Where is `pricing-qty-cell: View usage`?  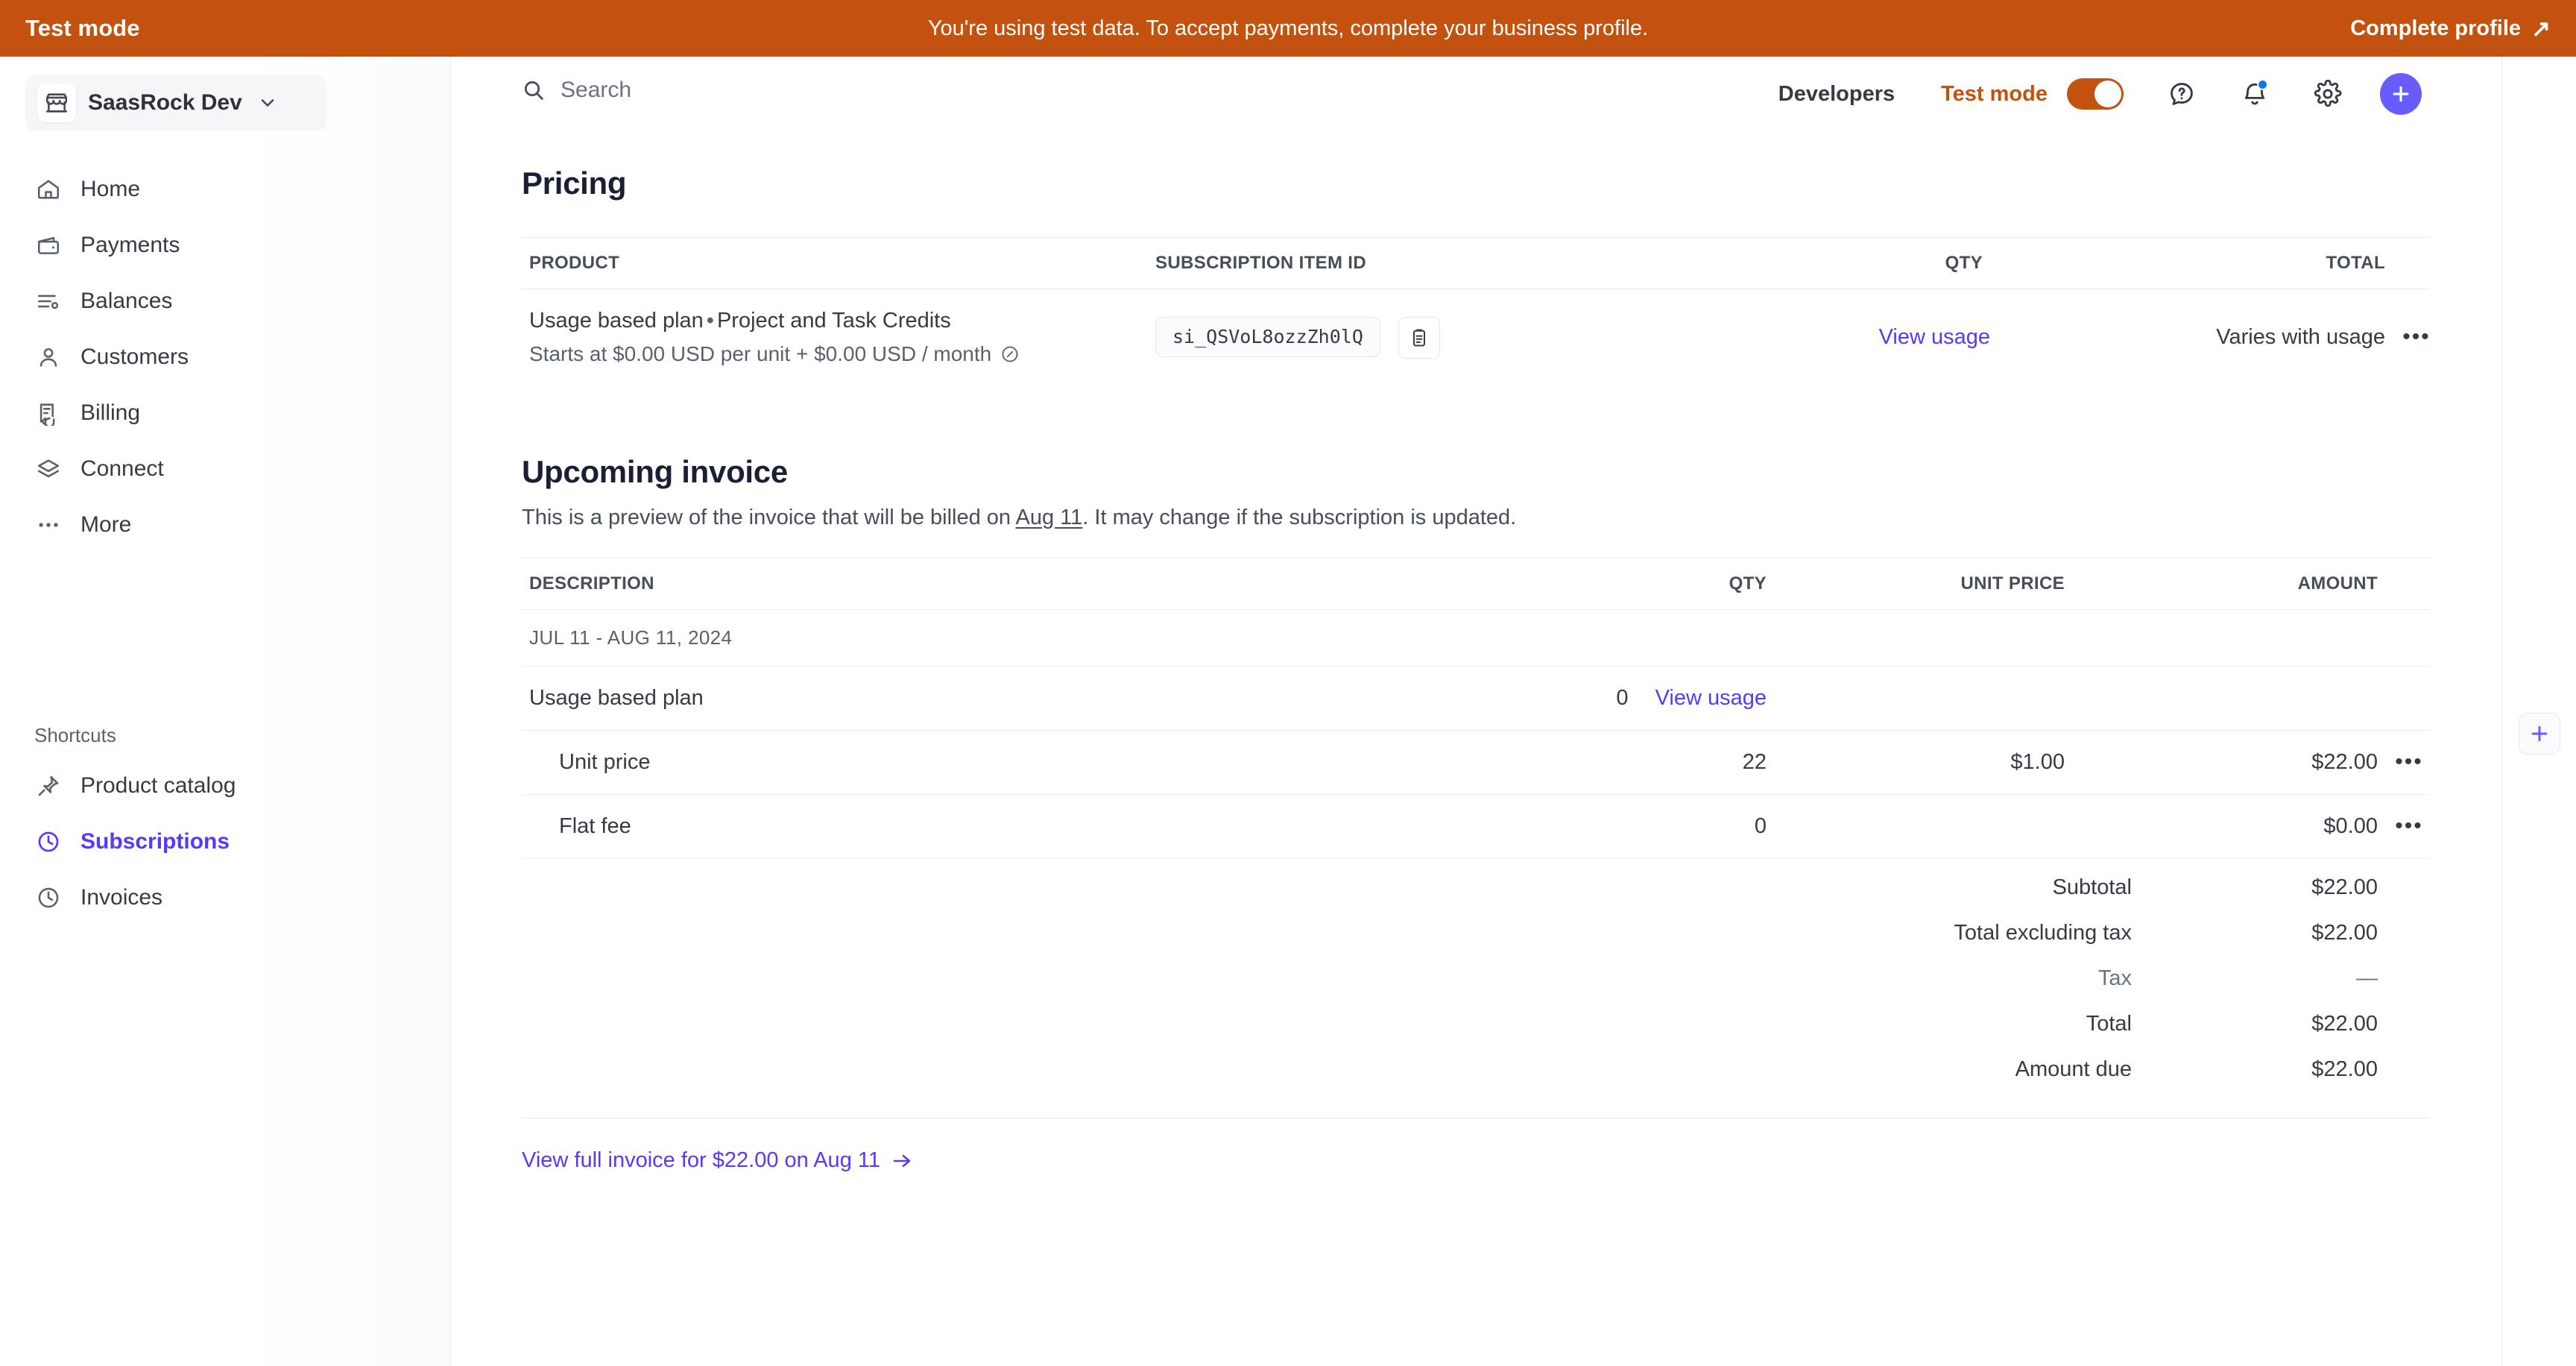
pricing-qty-cell: View usage is located at coordinates (1841, 337).